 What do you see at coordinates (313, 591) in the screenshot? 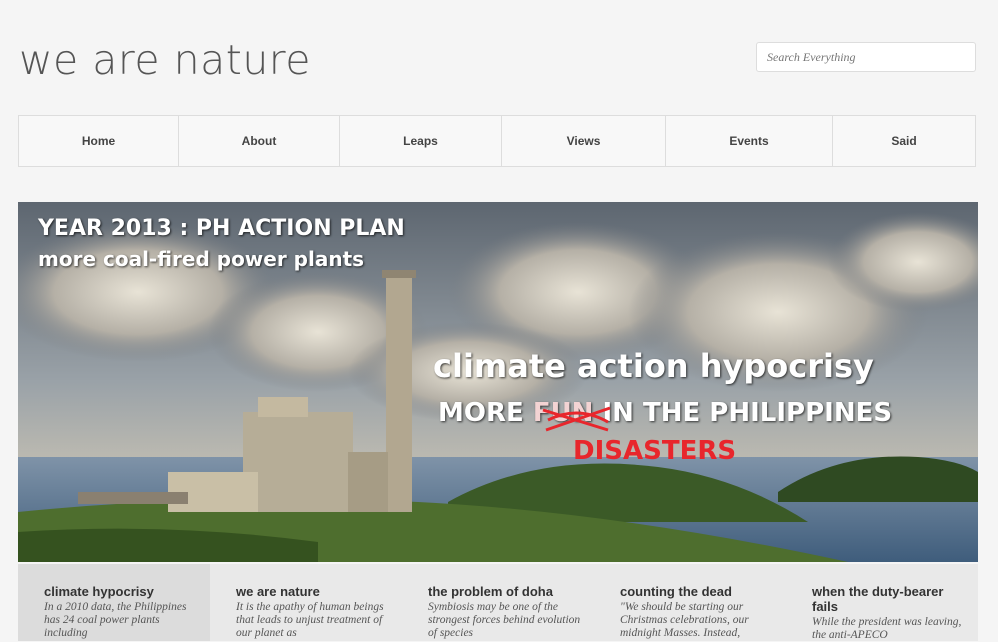
I see `post-title: we are nature` at bounding box center [313, 591].